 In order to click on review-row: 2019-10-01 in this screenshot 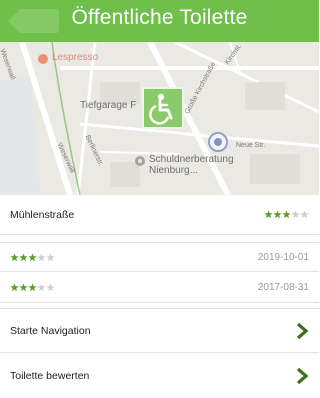, I will do `click(159, 257)`.